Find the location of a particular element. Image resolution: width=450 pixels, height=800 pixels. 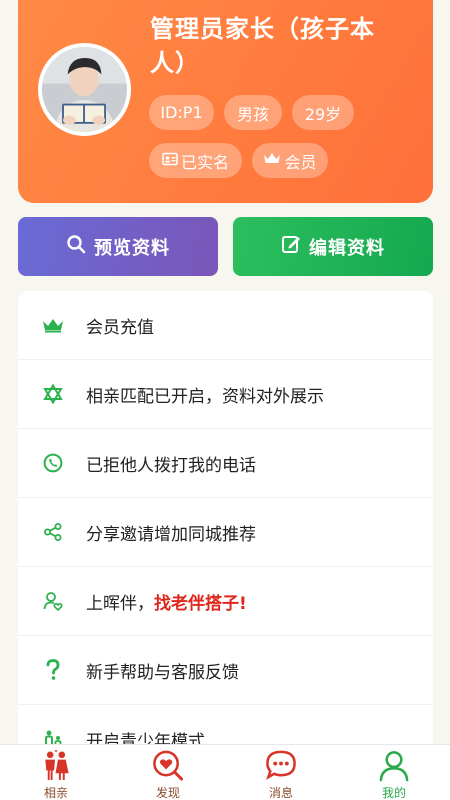

tab-label: 相亲 is located at coordinates (55, 793).